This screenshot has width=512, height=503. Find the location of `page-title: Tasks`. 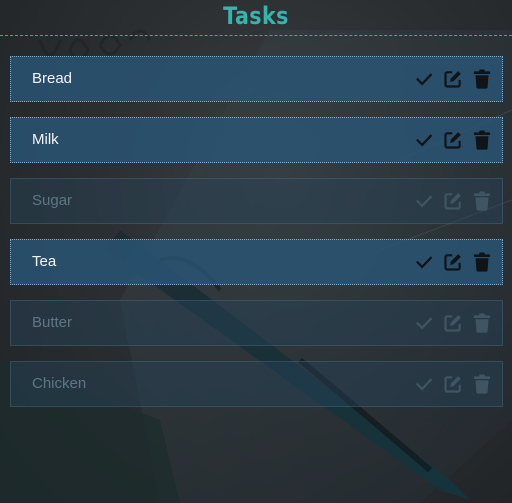

page-title: Tasks is located at coordinates (256, 16).